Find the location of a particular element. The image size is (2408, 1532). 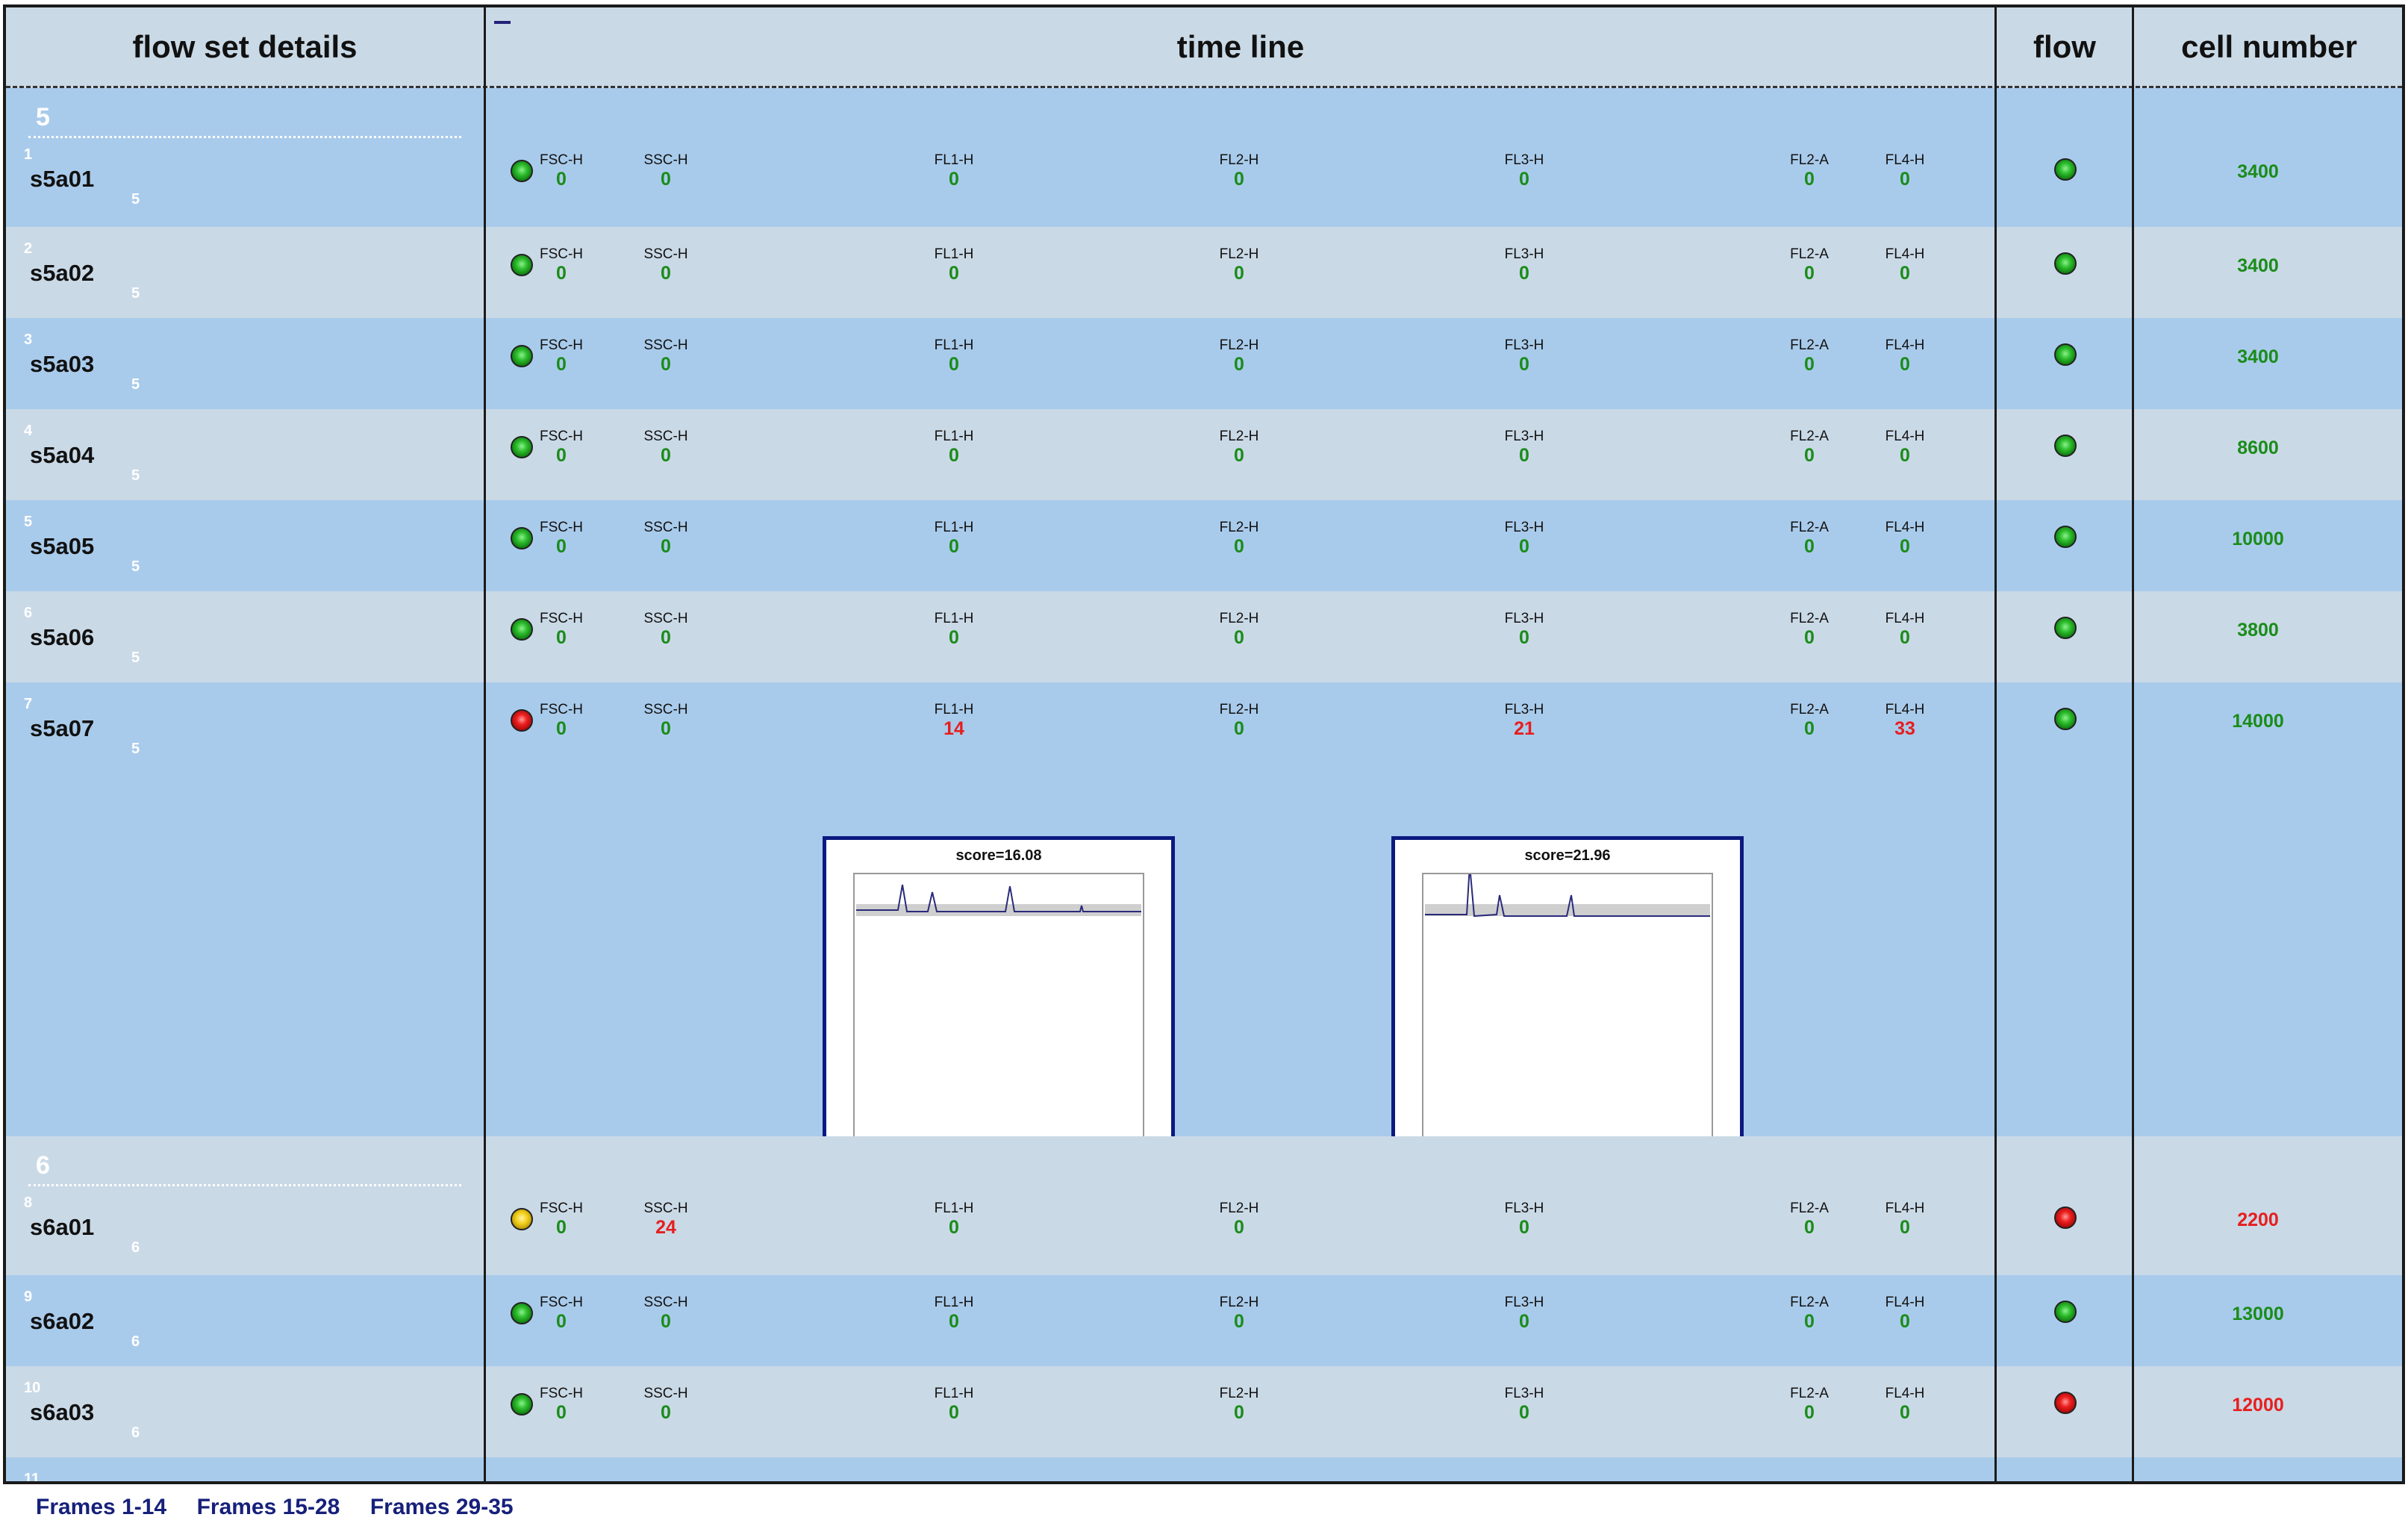

sample-name: s5a03 is located at coordinates (62, 364).